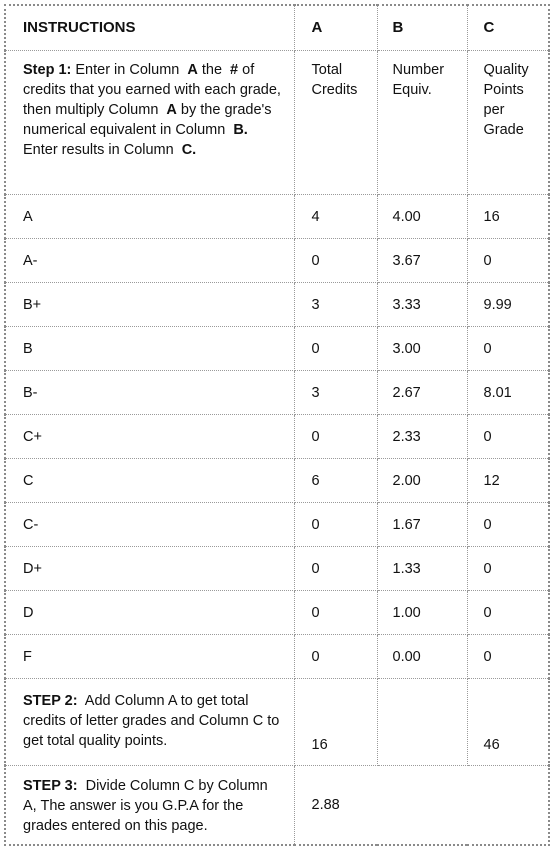  I want to click on number-equiv-value: 1.33, so click(422, 568).